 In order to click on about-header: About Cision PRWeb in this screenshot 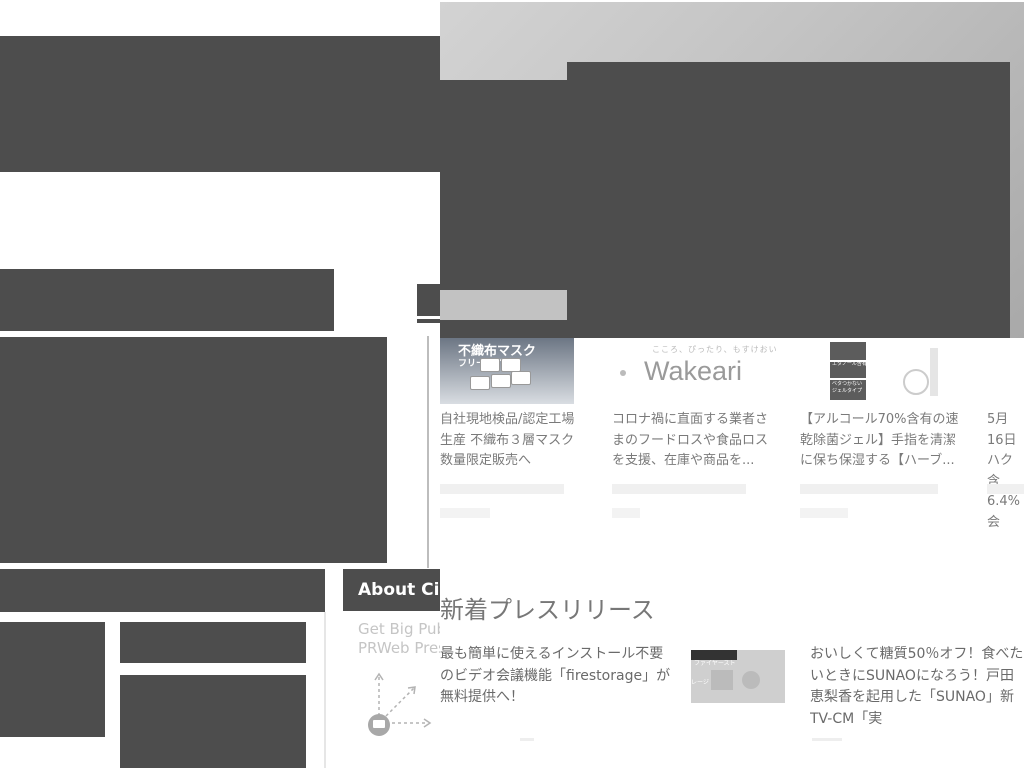, I will do `click(391, 590)`.